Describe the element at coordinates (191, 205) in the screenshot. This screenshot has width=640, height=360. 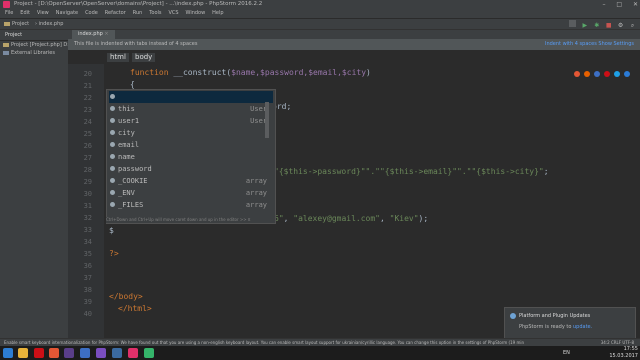
I see `completion-item: _FILES array` at that location.